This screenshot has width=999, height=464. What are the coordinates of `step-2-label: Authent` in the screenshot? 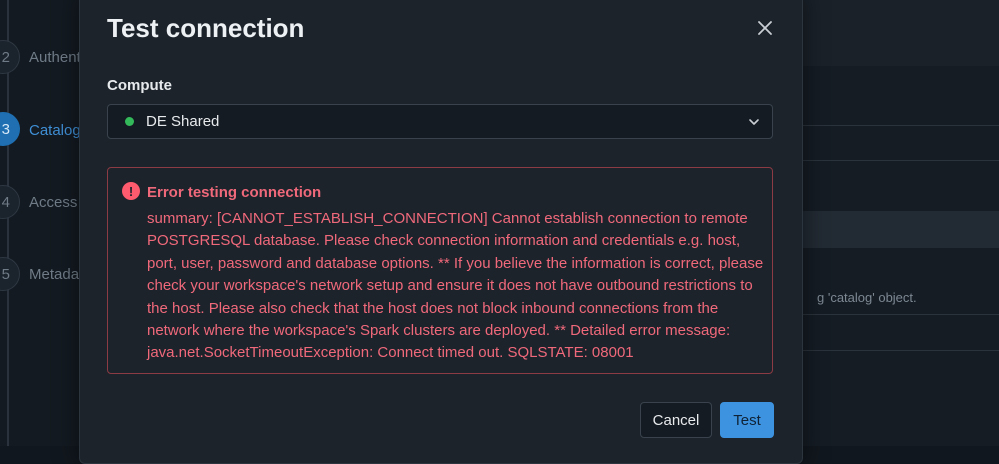 It's located at (55, 57).